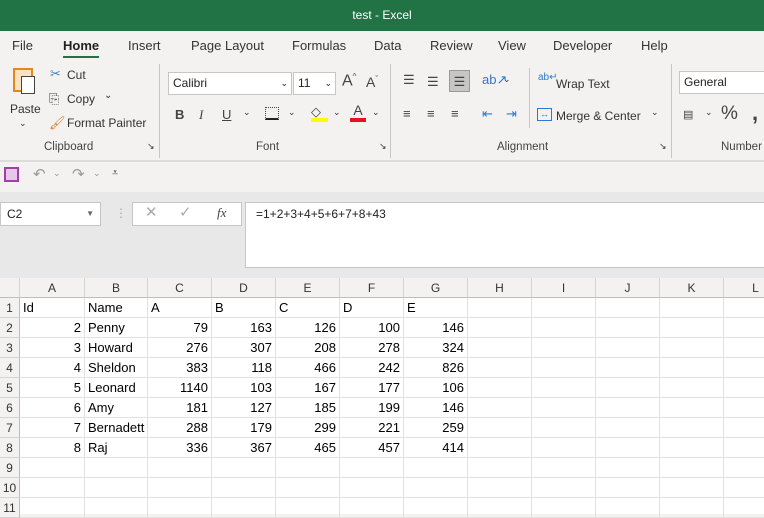 The height and width of the screenshot is (518, 764). I want to click on column-header-C: C, so click(180, 288).